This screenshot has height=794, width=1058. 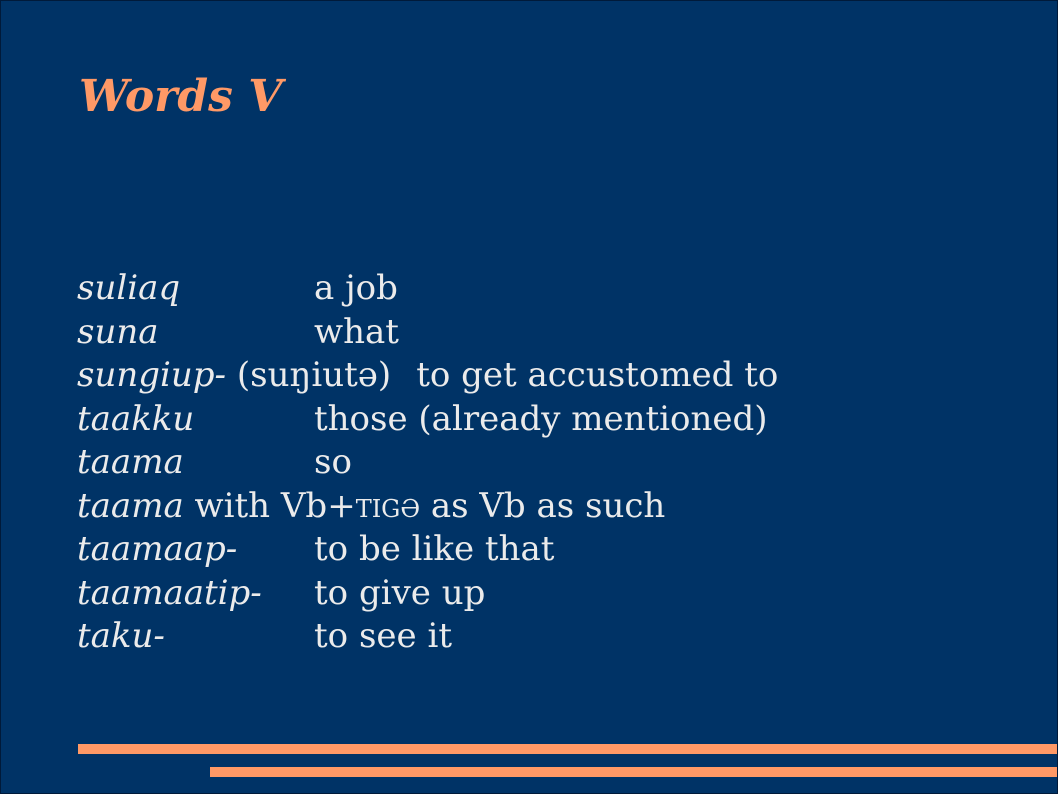 I want to click on word-entry: taama so, so click(x=427, y=463).